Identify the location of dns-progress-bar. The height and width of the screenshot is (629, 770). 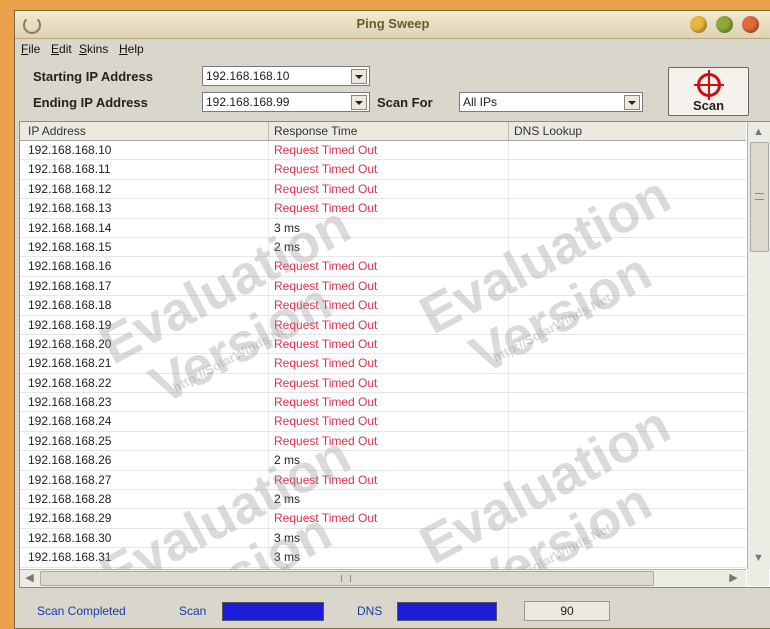
(447, 611).